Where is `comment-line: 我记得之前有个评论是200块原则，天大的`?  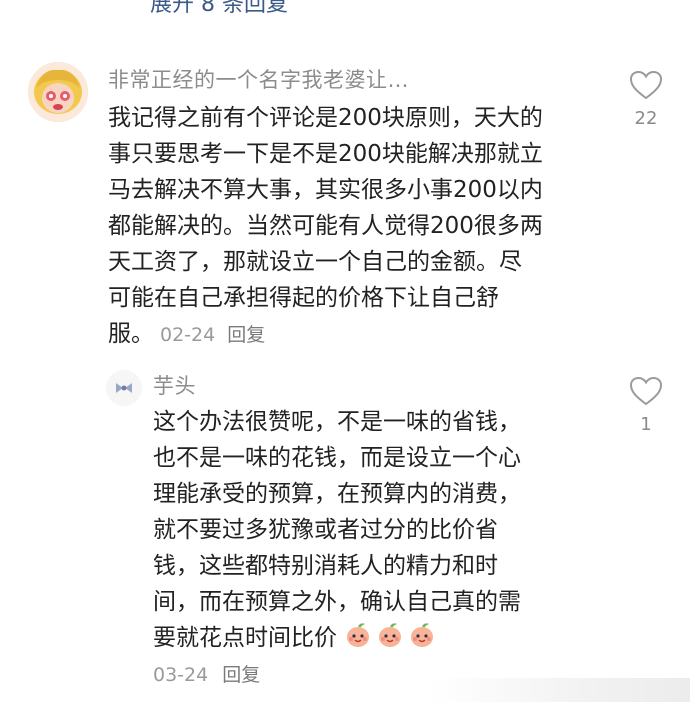 comment-line: 我记得之前有个评论是200块原则，天大的 is located at coordinates (325, 118).